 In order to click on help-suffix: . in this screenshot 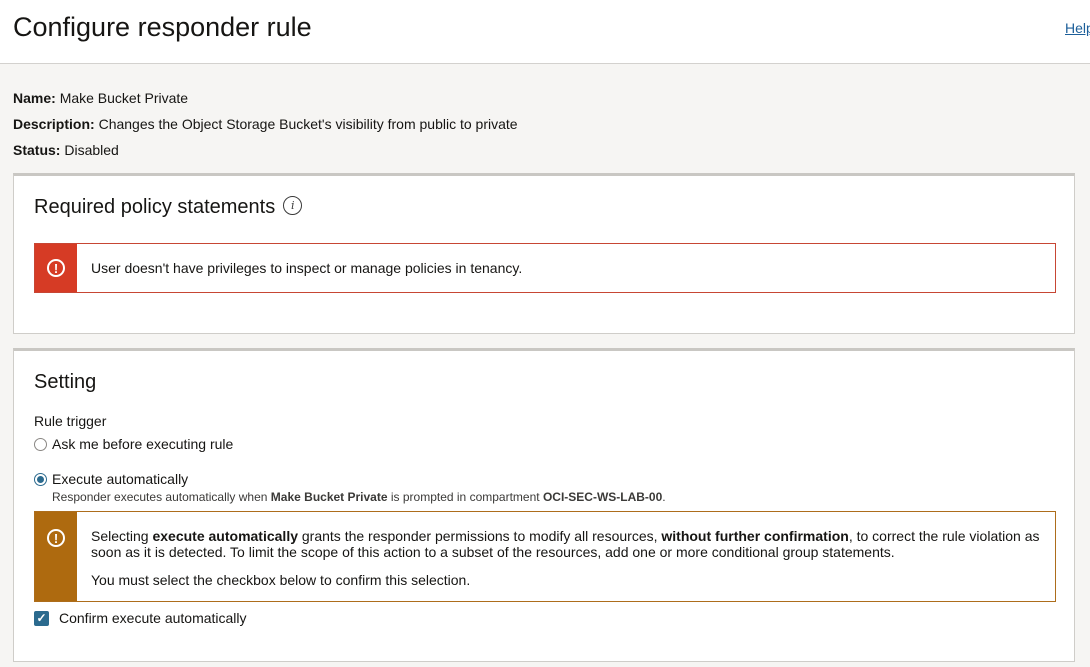, I will do `click(664, 497)`.